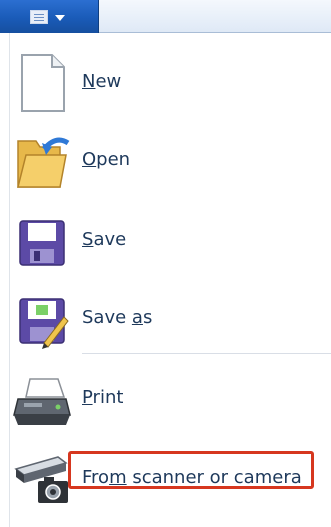 The width and height of the screenshot is (331, 527). What do you see at coordinates (106, 159) in the screenshot?
I see `menu-item-label: Open` at bounding box center [106, 159].